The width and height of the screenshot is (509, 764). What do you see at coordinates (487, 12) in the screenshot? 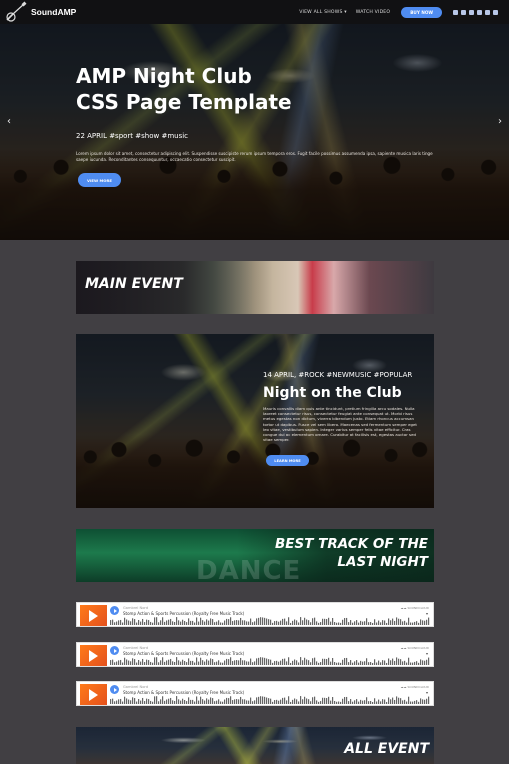
I see `pinterest-icon` at bounding box center [487, 12].